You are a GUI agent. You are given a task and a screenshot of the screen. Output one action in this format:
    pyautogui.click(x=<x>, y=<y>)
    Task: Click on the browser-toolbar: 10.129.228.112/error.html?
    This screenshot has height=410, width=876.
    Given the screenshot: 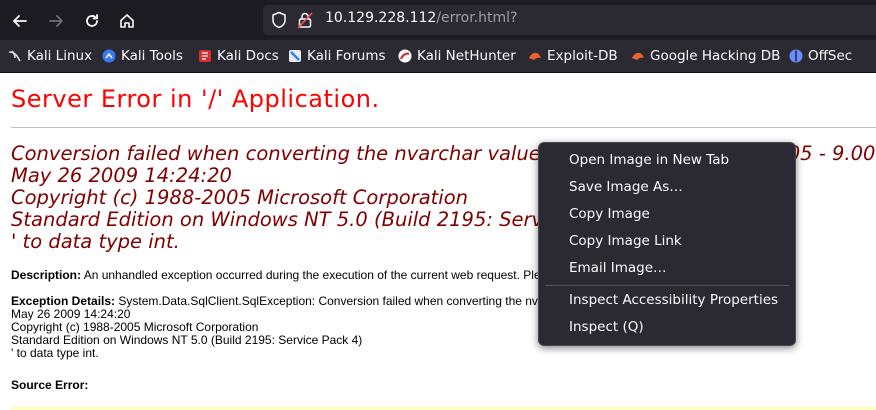 What is the action you would take?
    pyautogui.click(x=438, y=20)
    